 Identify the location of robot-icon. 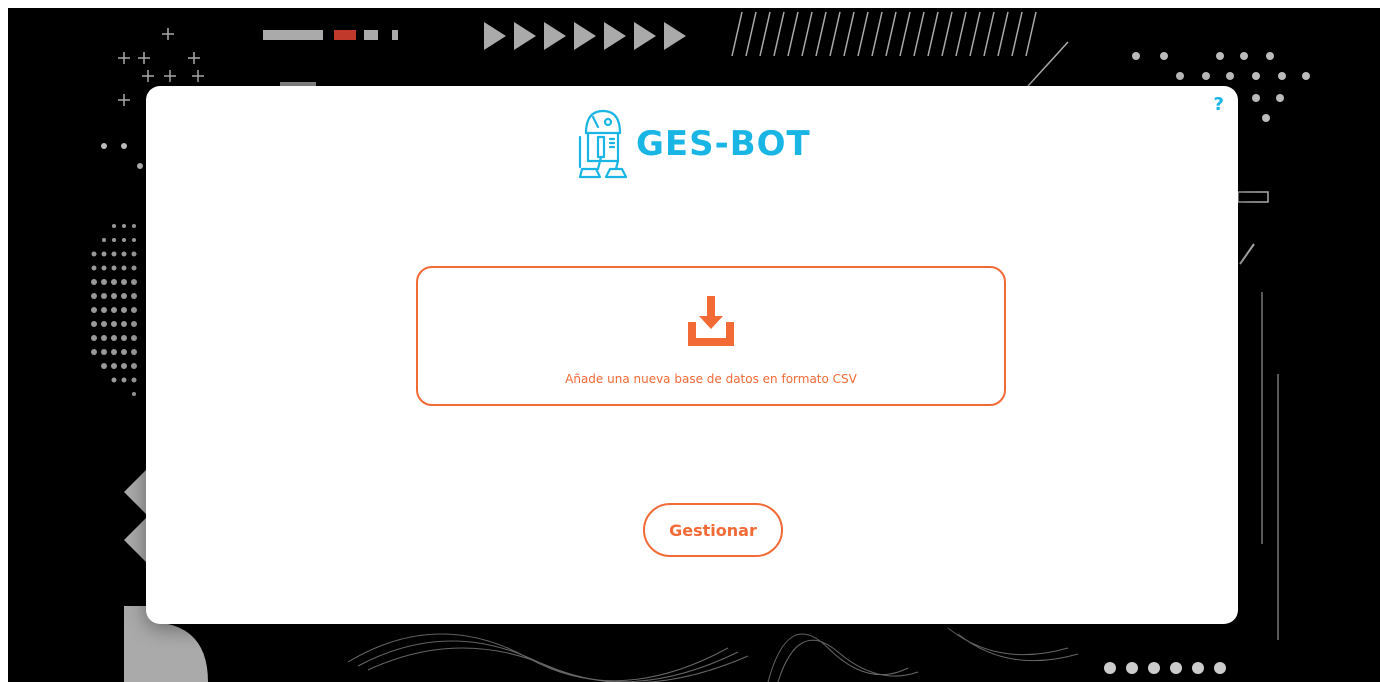
(603, 144).